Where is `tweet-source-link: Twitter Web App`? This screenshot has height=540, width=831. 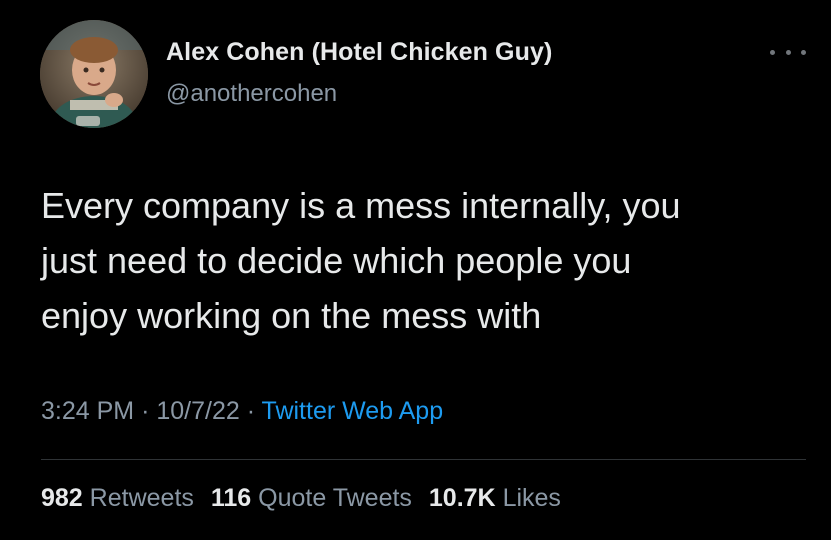 tweet-source-link: Twitter Web App is located at coordinates (353, 411).